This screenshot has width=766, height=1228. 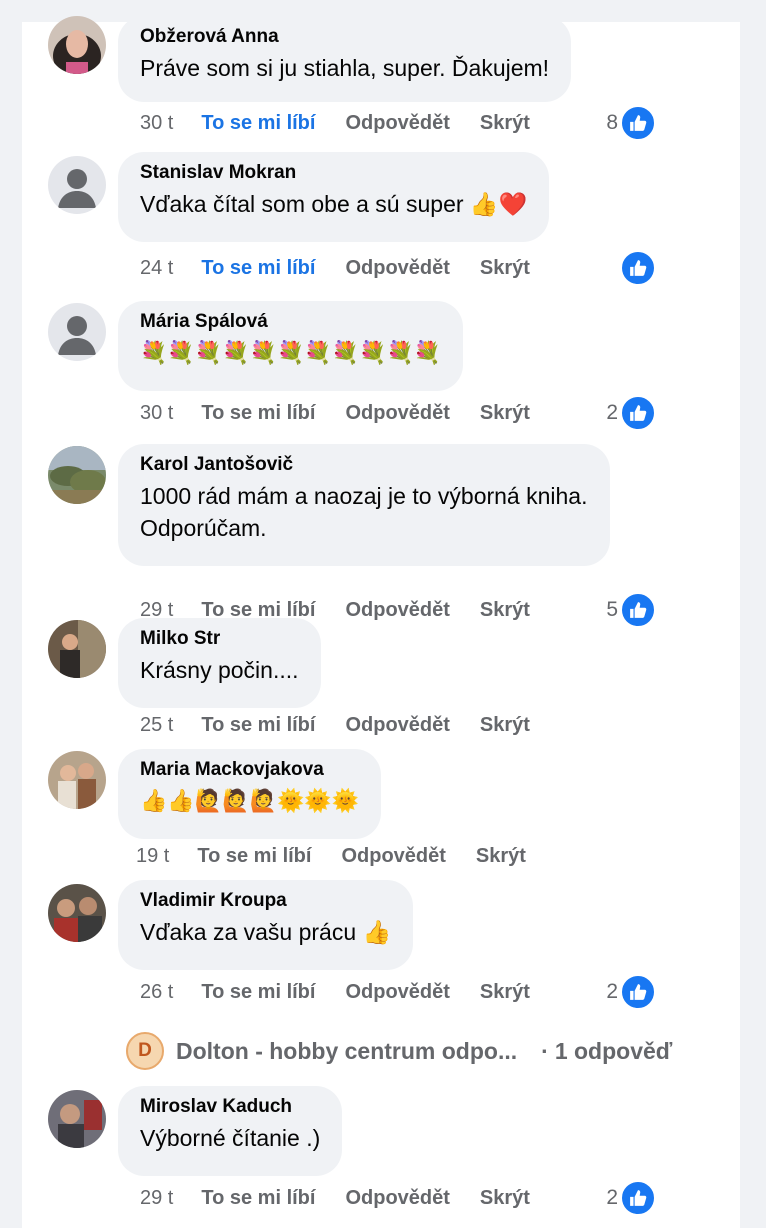 I want to click on comment-time: 26 t, so click(x=156, y=992).